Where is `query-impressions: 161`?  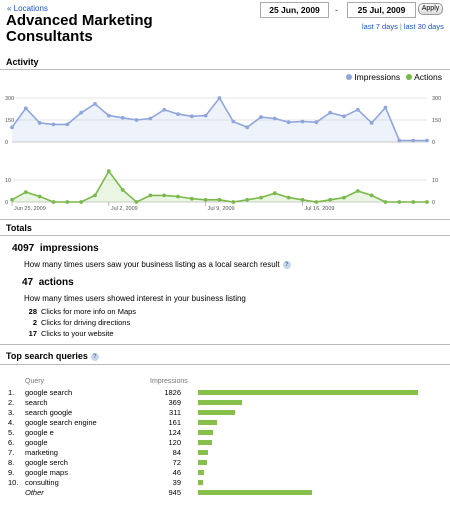
query-impressions: 161 is located at coordinates (174, 422).